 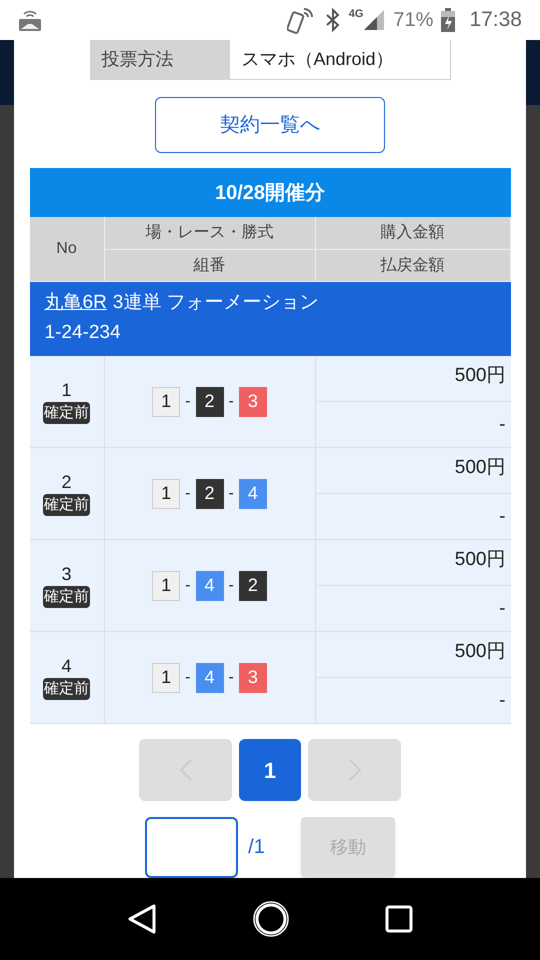 I want to click on battery-charging-icon, so click(x=448, y=20).